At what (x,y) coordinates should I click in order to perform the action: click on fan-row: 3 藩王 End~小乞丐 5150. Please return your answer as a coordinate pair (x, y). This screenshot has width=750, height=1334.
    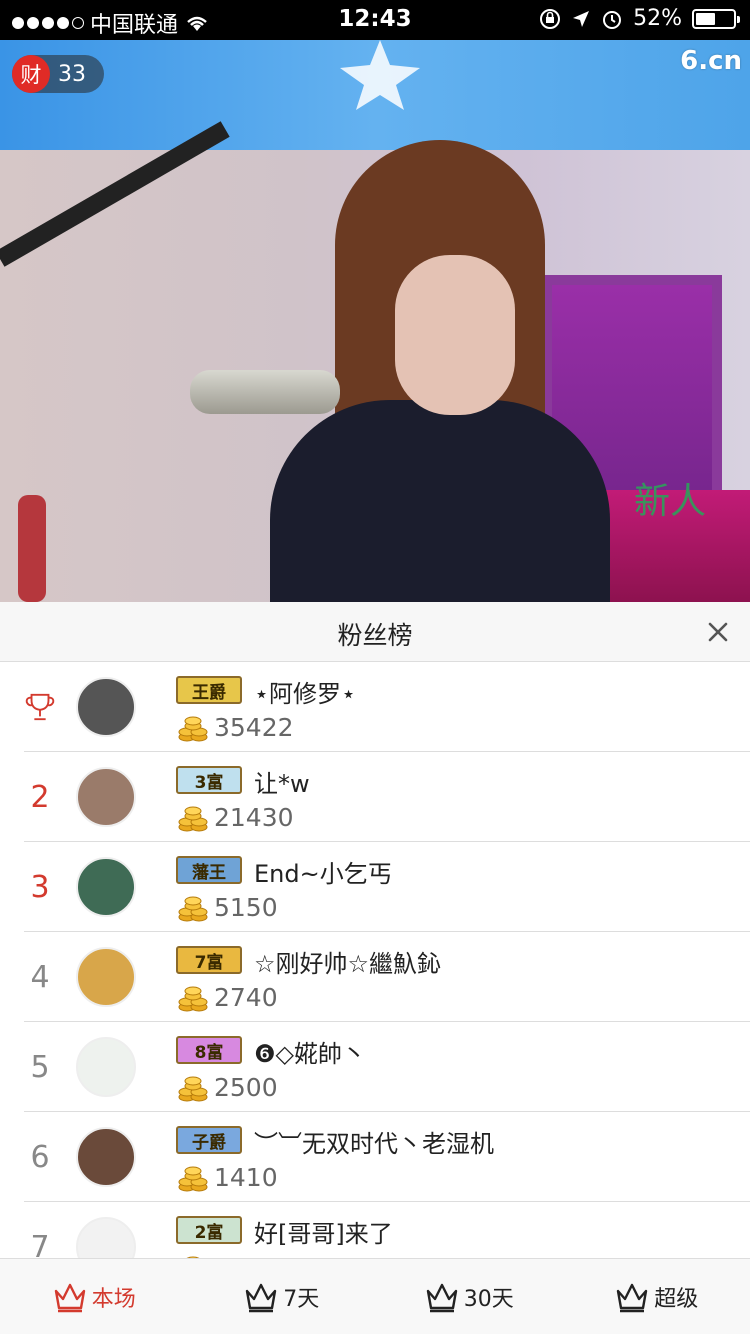
    Looking at the image, I should click on (387, 887).